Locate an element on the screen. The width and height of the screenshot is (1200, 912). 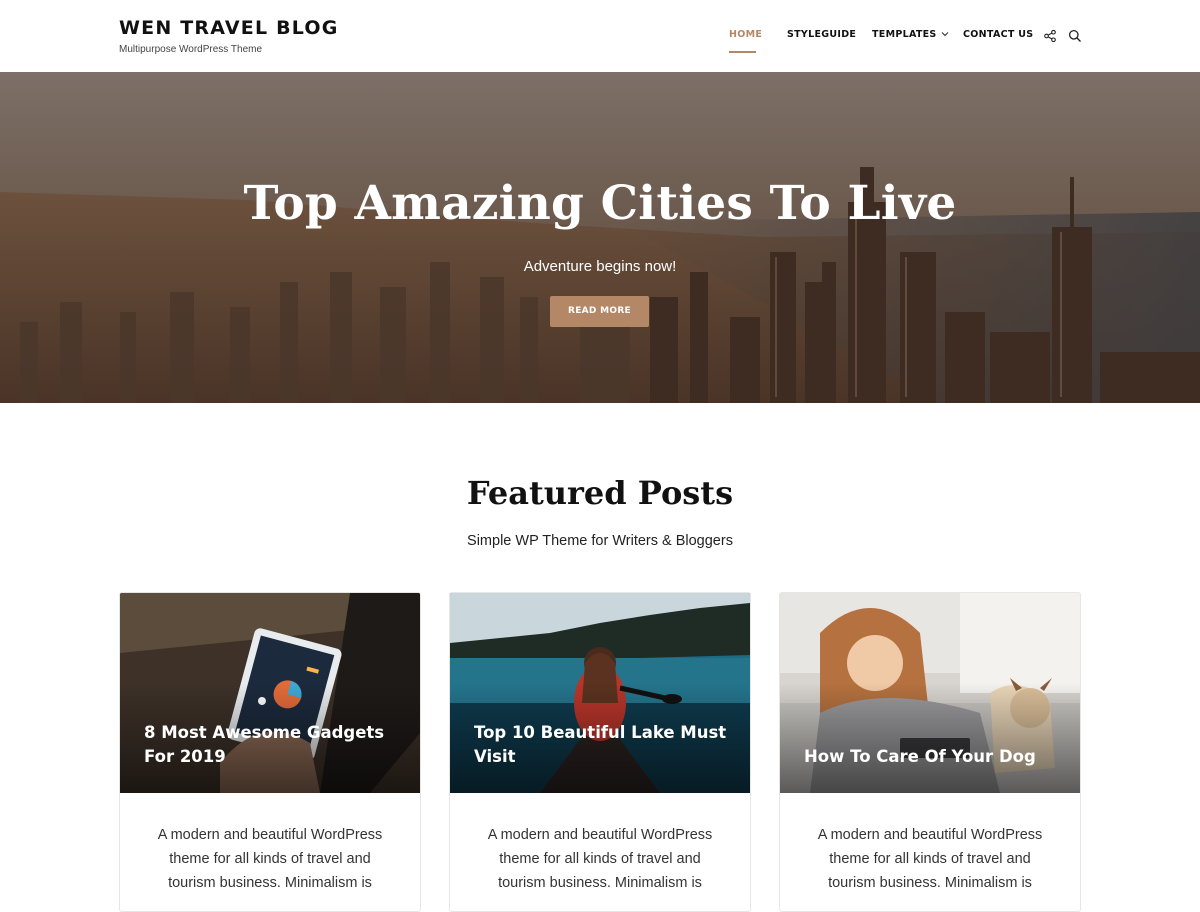
nav-contact: CONTACT US is located at coordinates (998, 34).